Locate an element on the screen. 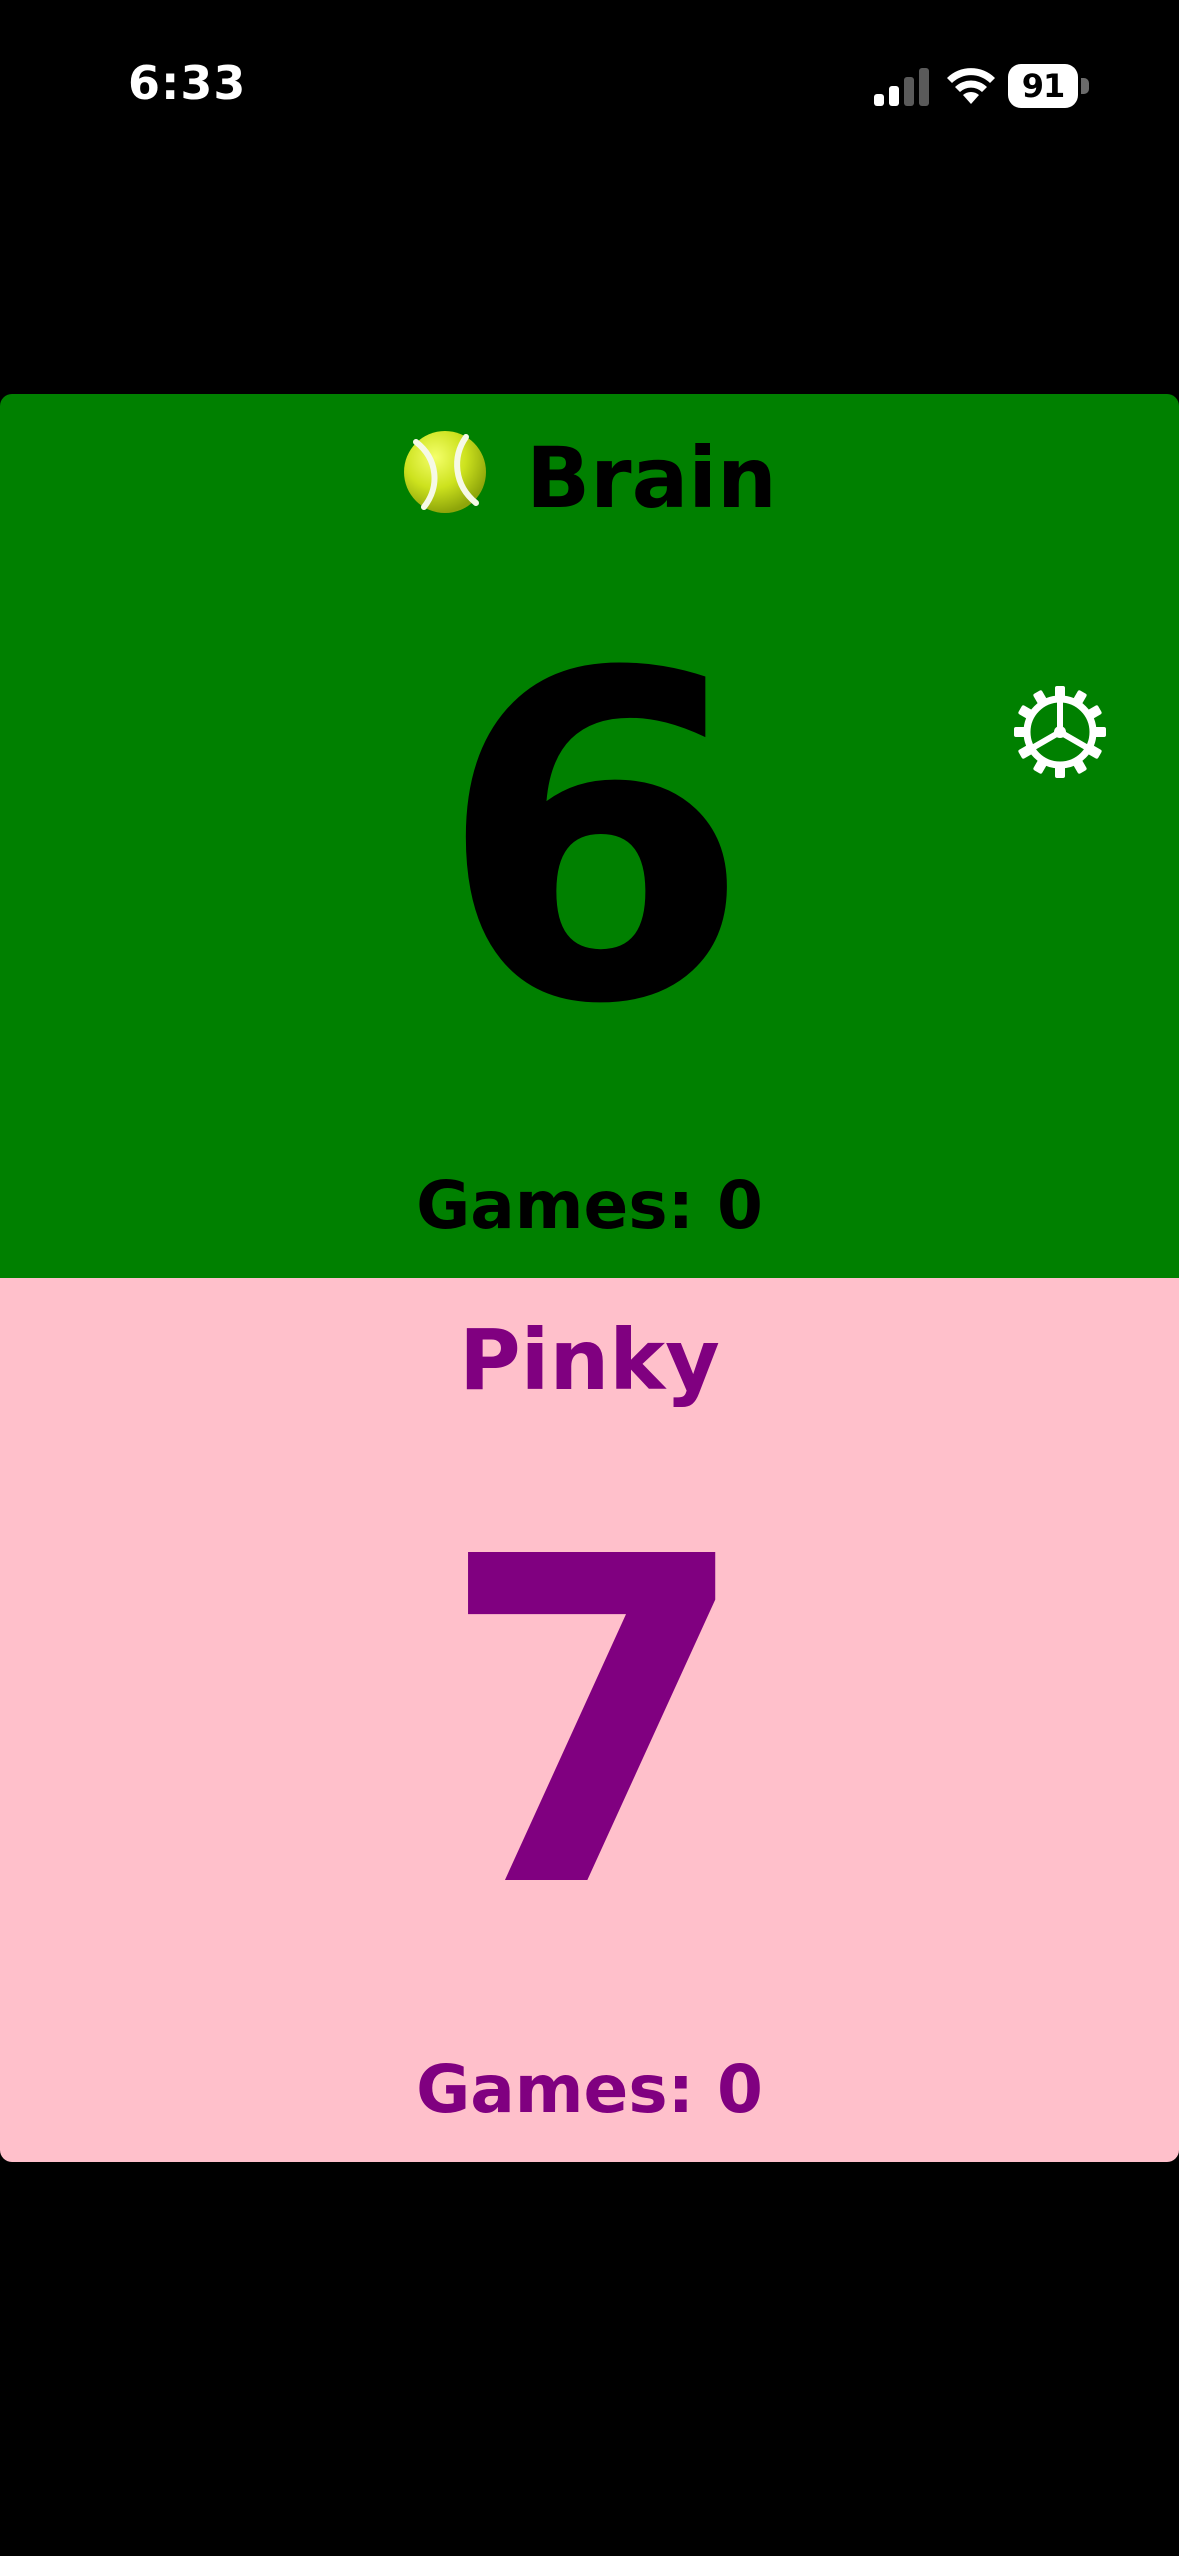  battery-icon: 91 is located at coordinates (1049, 86).